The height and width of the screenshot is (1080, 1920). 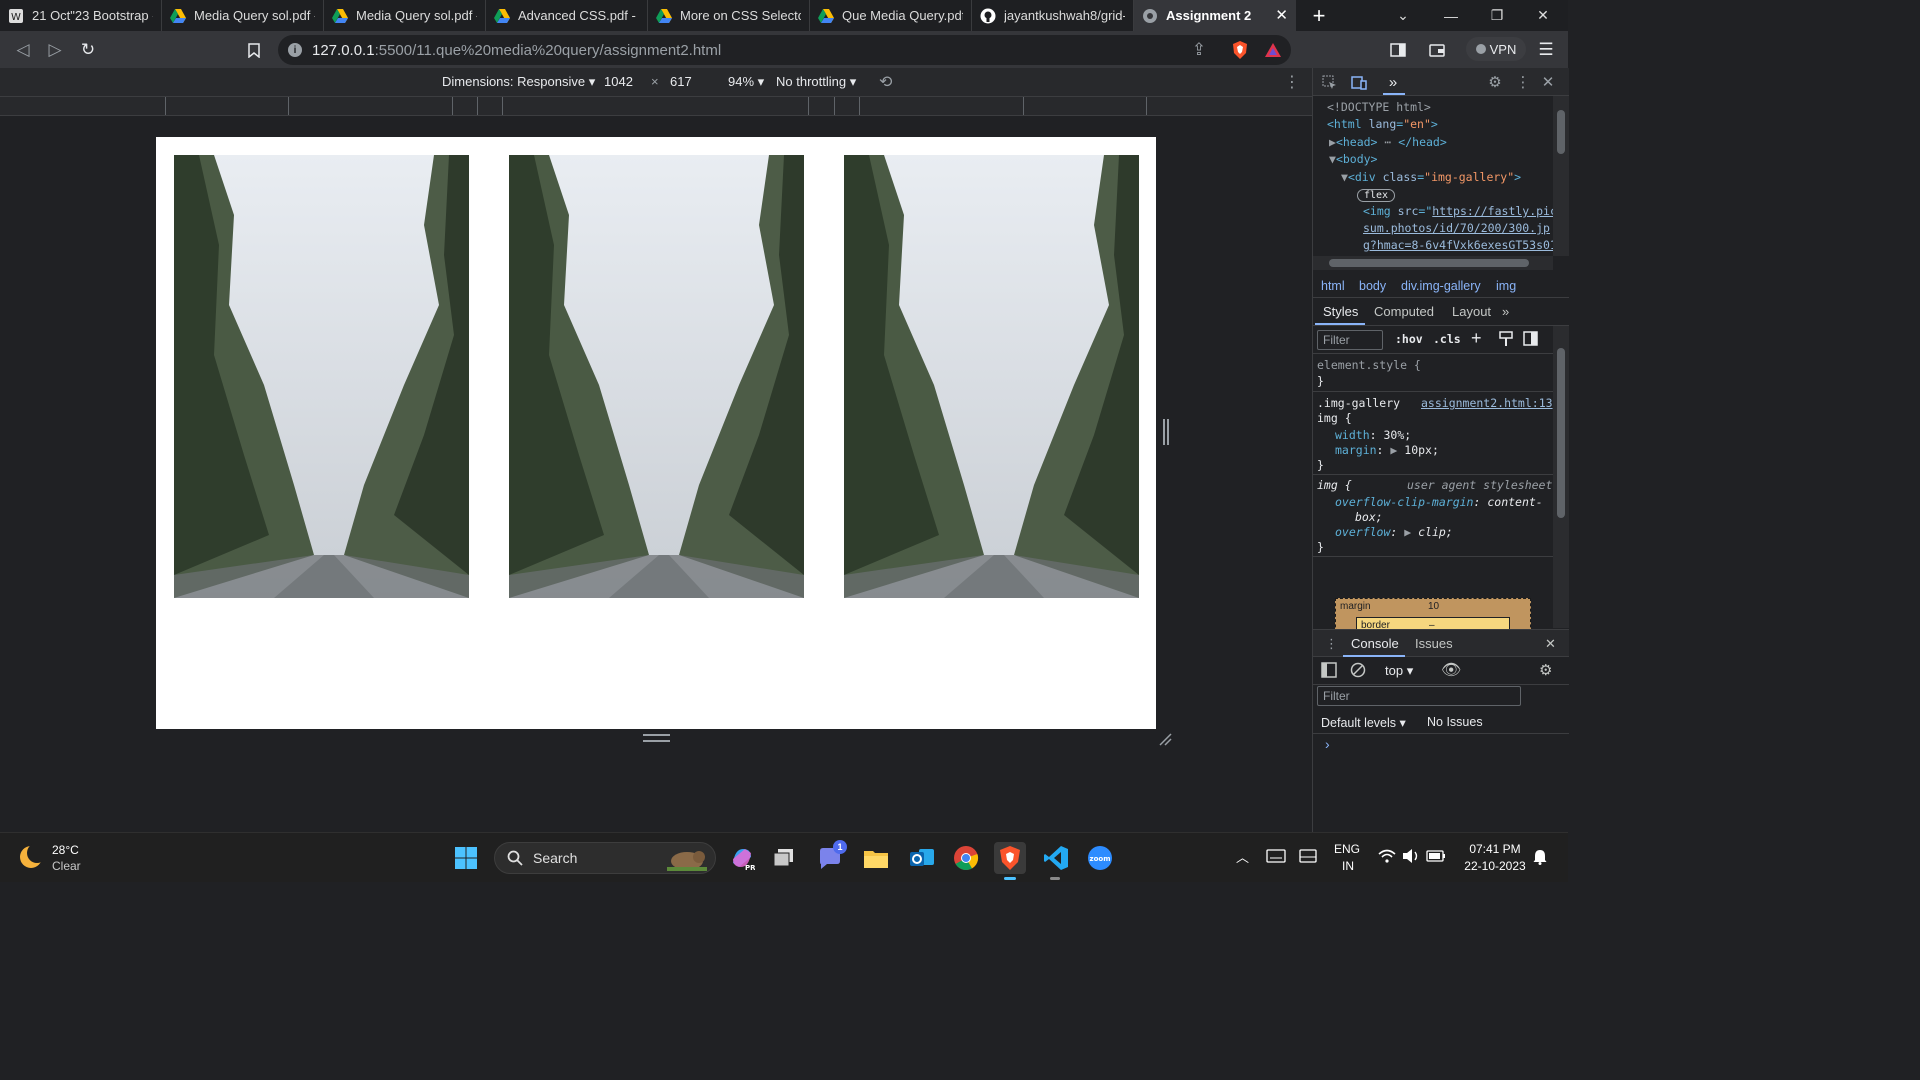 What do you see at coordinates (1471, 311) in the screenshot?
I see `tab-layout: Layout` at bounding box center [1471, 311].